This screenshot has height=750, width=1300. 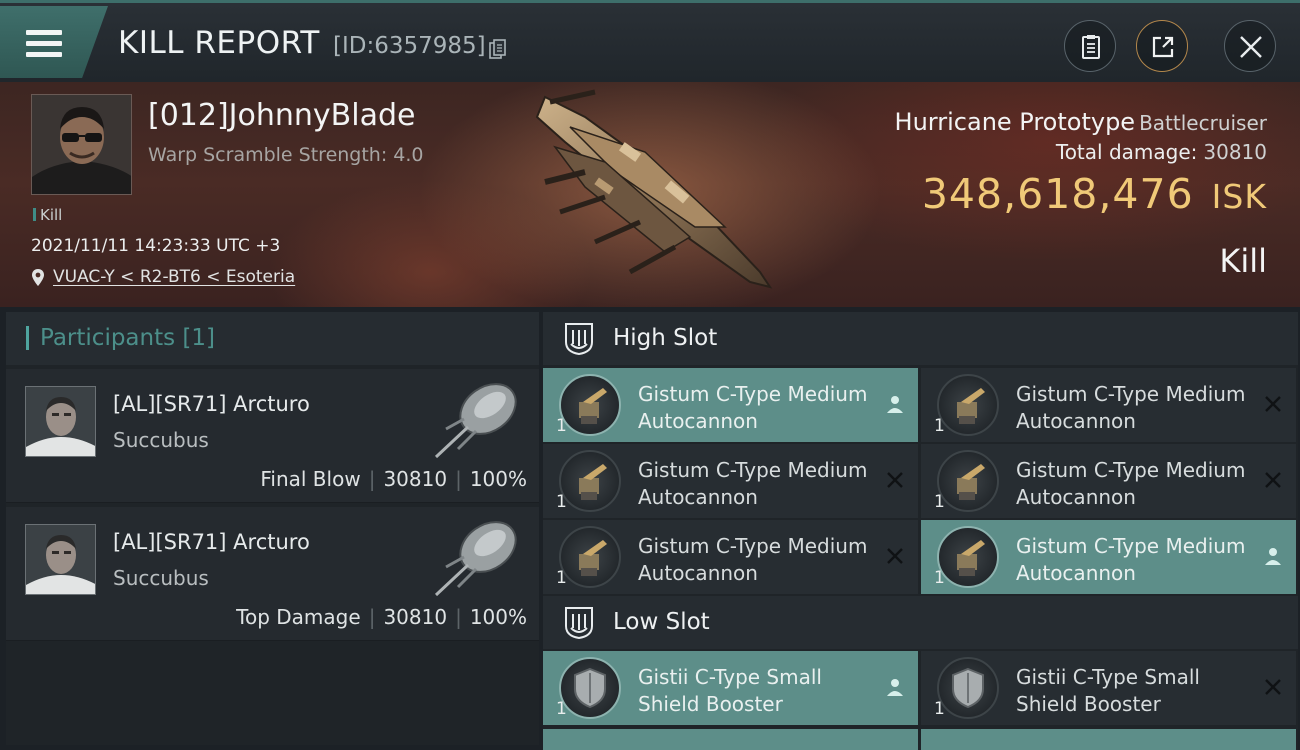 I want to click on participant-role: Top Damage, so click(x=298, y=617).